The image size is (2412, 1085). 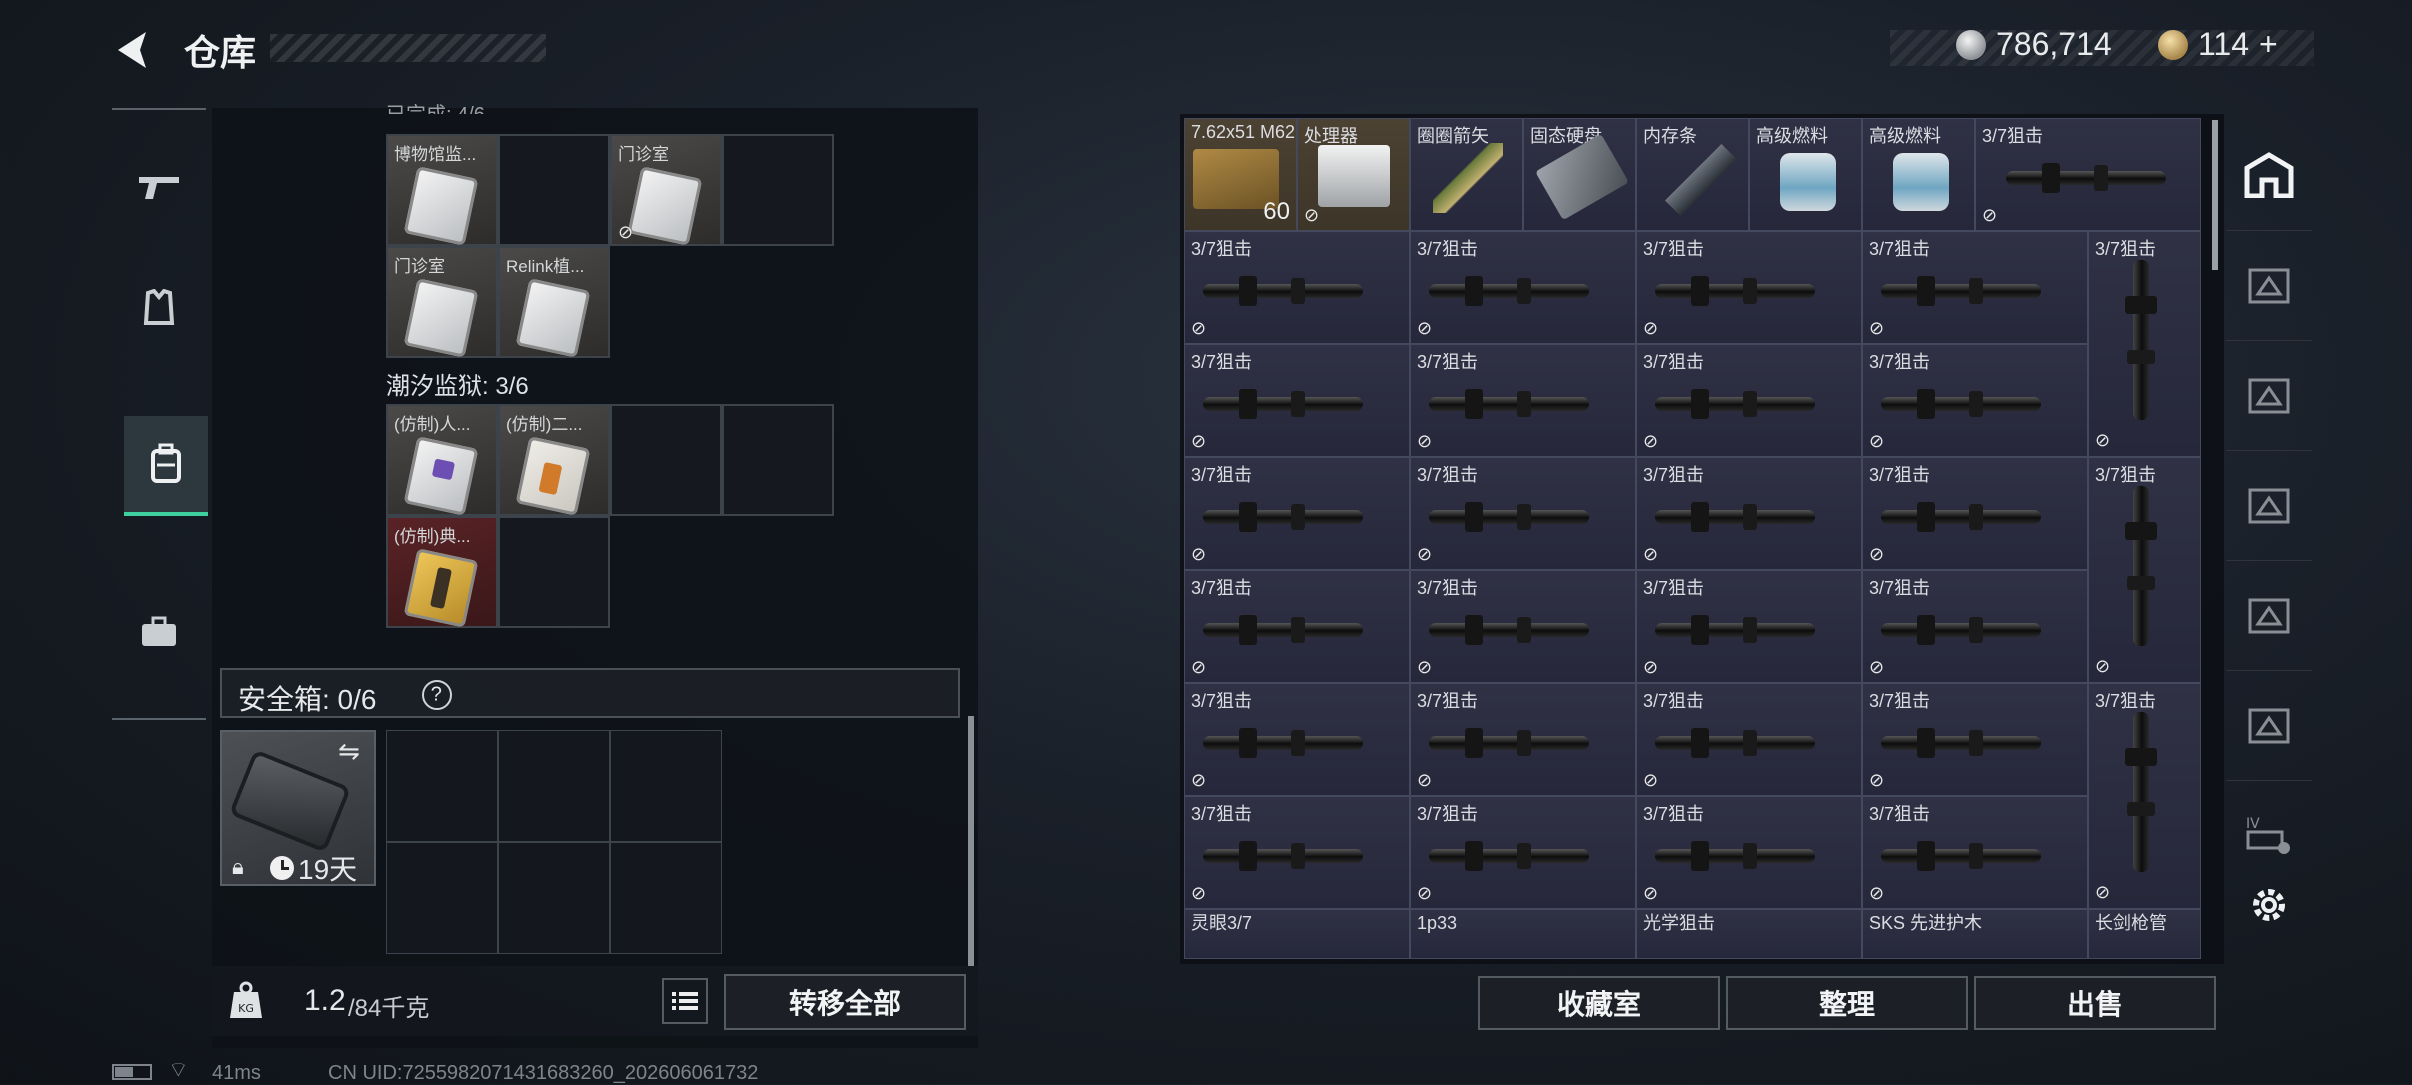 What do you see at coordinates (971, 841) in the screenshot?
I see `left-scrollbar` at bounding box center [971, 841].